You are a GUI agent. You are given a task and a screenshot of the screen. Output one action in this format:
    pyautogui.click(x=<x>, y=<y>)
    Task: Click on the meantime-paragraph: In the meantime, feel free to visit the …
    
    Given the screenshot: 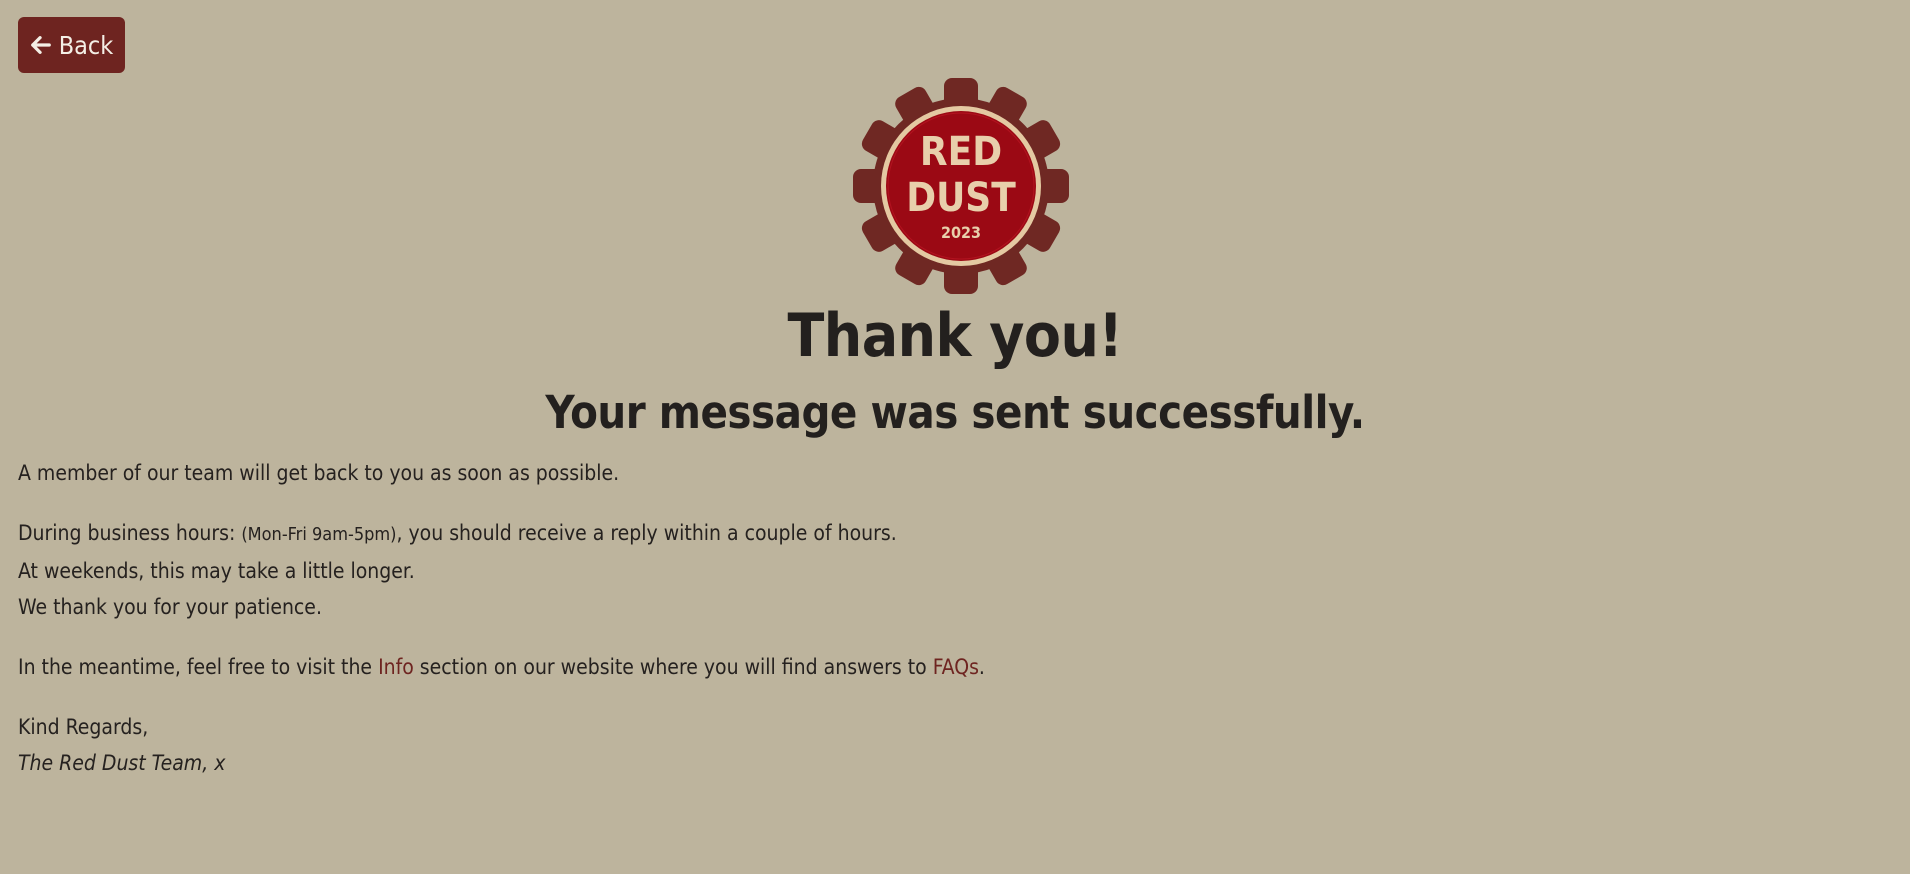 What is the action you would take?
    pyautogui.click(x=953, y=667)
    